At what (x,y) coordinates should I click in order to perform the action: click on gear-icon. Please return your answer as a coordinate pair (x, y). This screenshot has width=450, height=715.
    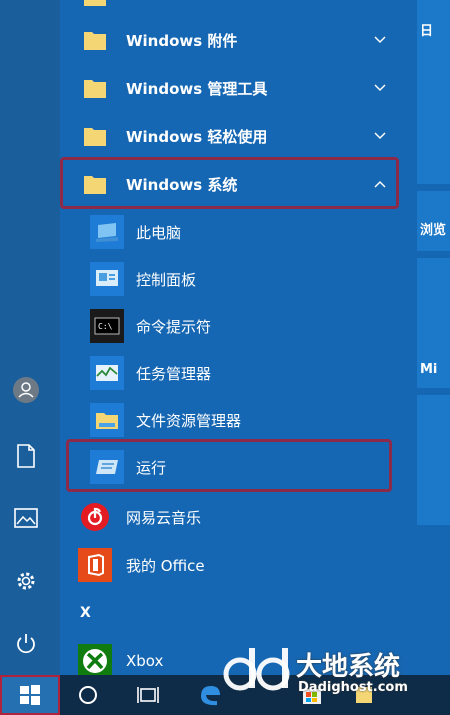
    Looking at the image, I should click on (26, 581).